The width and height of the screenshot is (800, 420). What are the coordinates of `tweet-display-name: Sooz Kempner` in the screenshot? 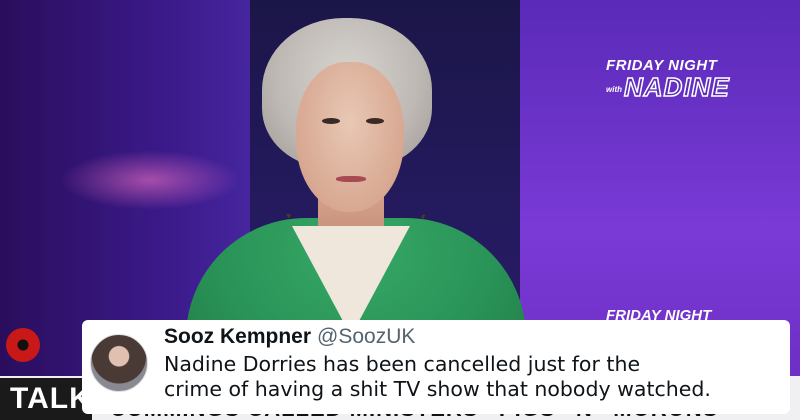 It's located at (237, 336).